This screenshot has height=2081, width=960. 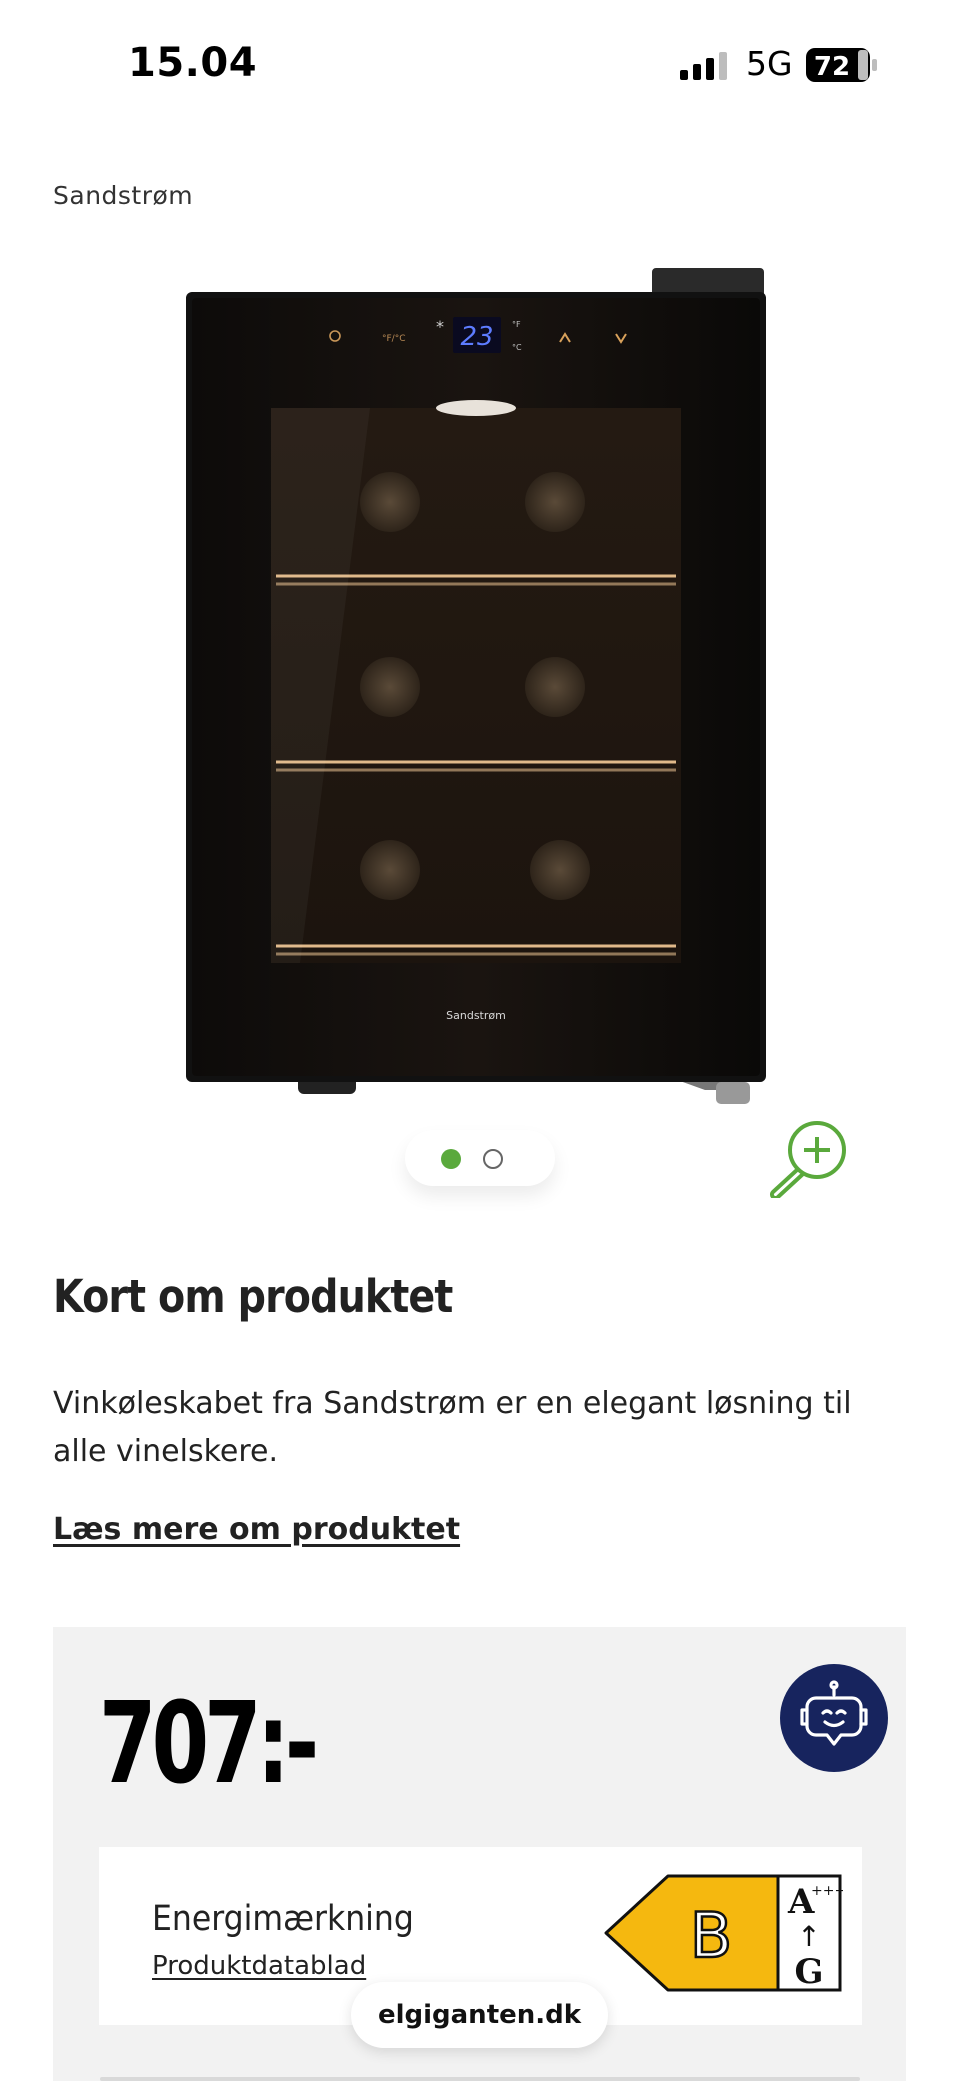 What do you see at coordinates (253, 1296) in the screenshot?
I see `section-title: Kort om produktet` at bounding box center [253, 1296].